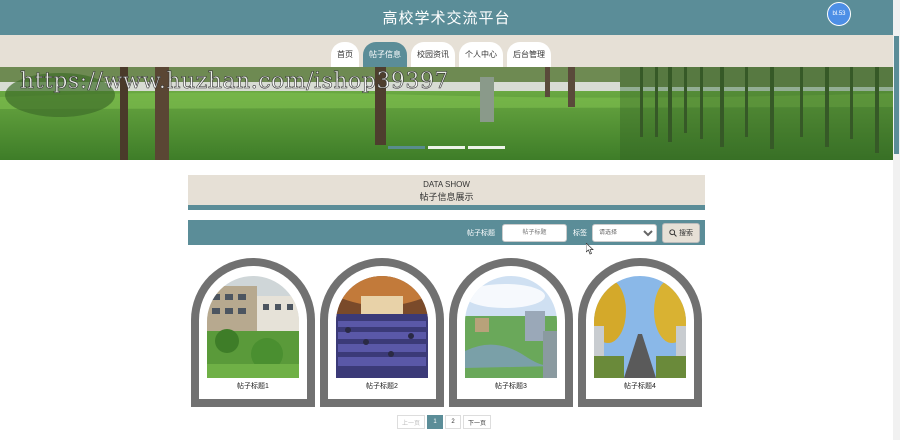  What do you see at coordinates (624, 233) in the screenshot?
I see `tag-select: 请选择` at bounding box center [624, 233].